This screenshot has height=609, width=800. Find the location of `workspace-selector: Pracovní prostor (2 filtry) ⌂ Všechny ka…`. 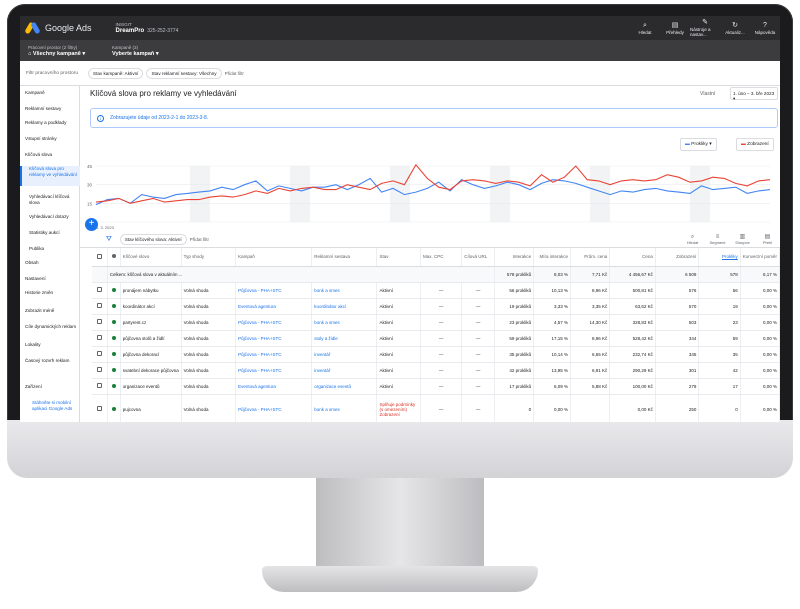

workspace-selector: Pracovní prostor (2 filtry) ⌂ Všechny ka… is located at coordinates (63, 51).